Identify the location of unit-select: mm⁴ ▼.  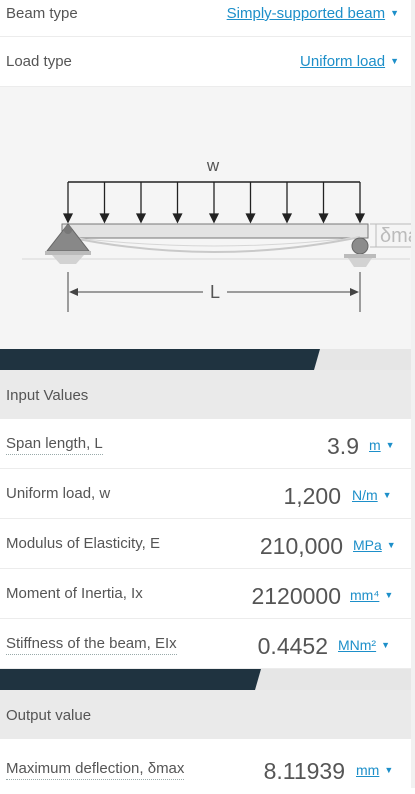
(371, 595).